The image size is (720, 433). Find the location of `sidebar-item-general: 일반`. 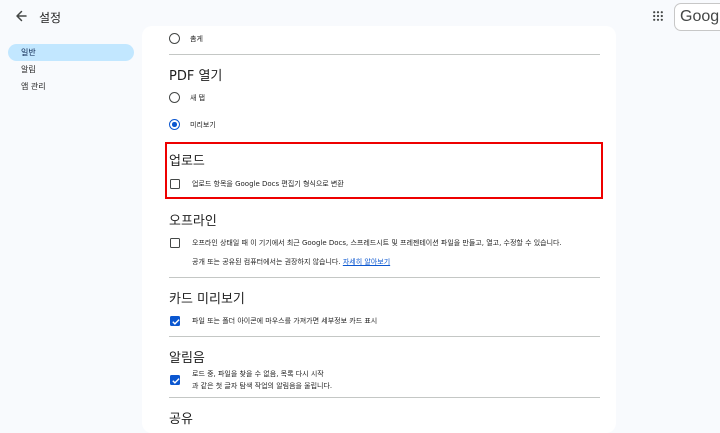

sidebar-item-general: 일반 is located at coordinates (71, 52).